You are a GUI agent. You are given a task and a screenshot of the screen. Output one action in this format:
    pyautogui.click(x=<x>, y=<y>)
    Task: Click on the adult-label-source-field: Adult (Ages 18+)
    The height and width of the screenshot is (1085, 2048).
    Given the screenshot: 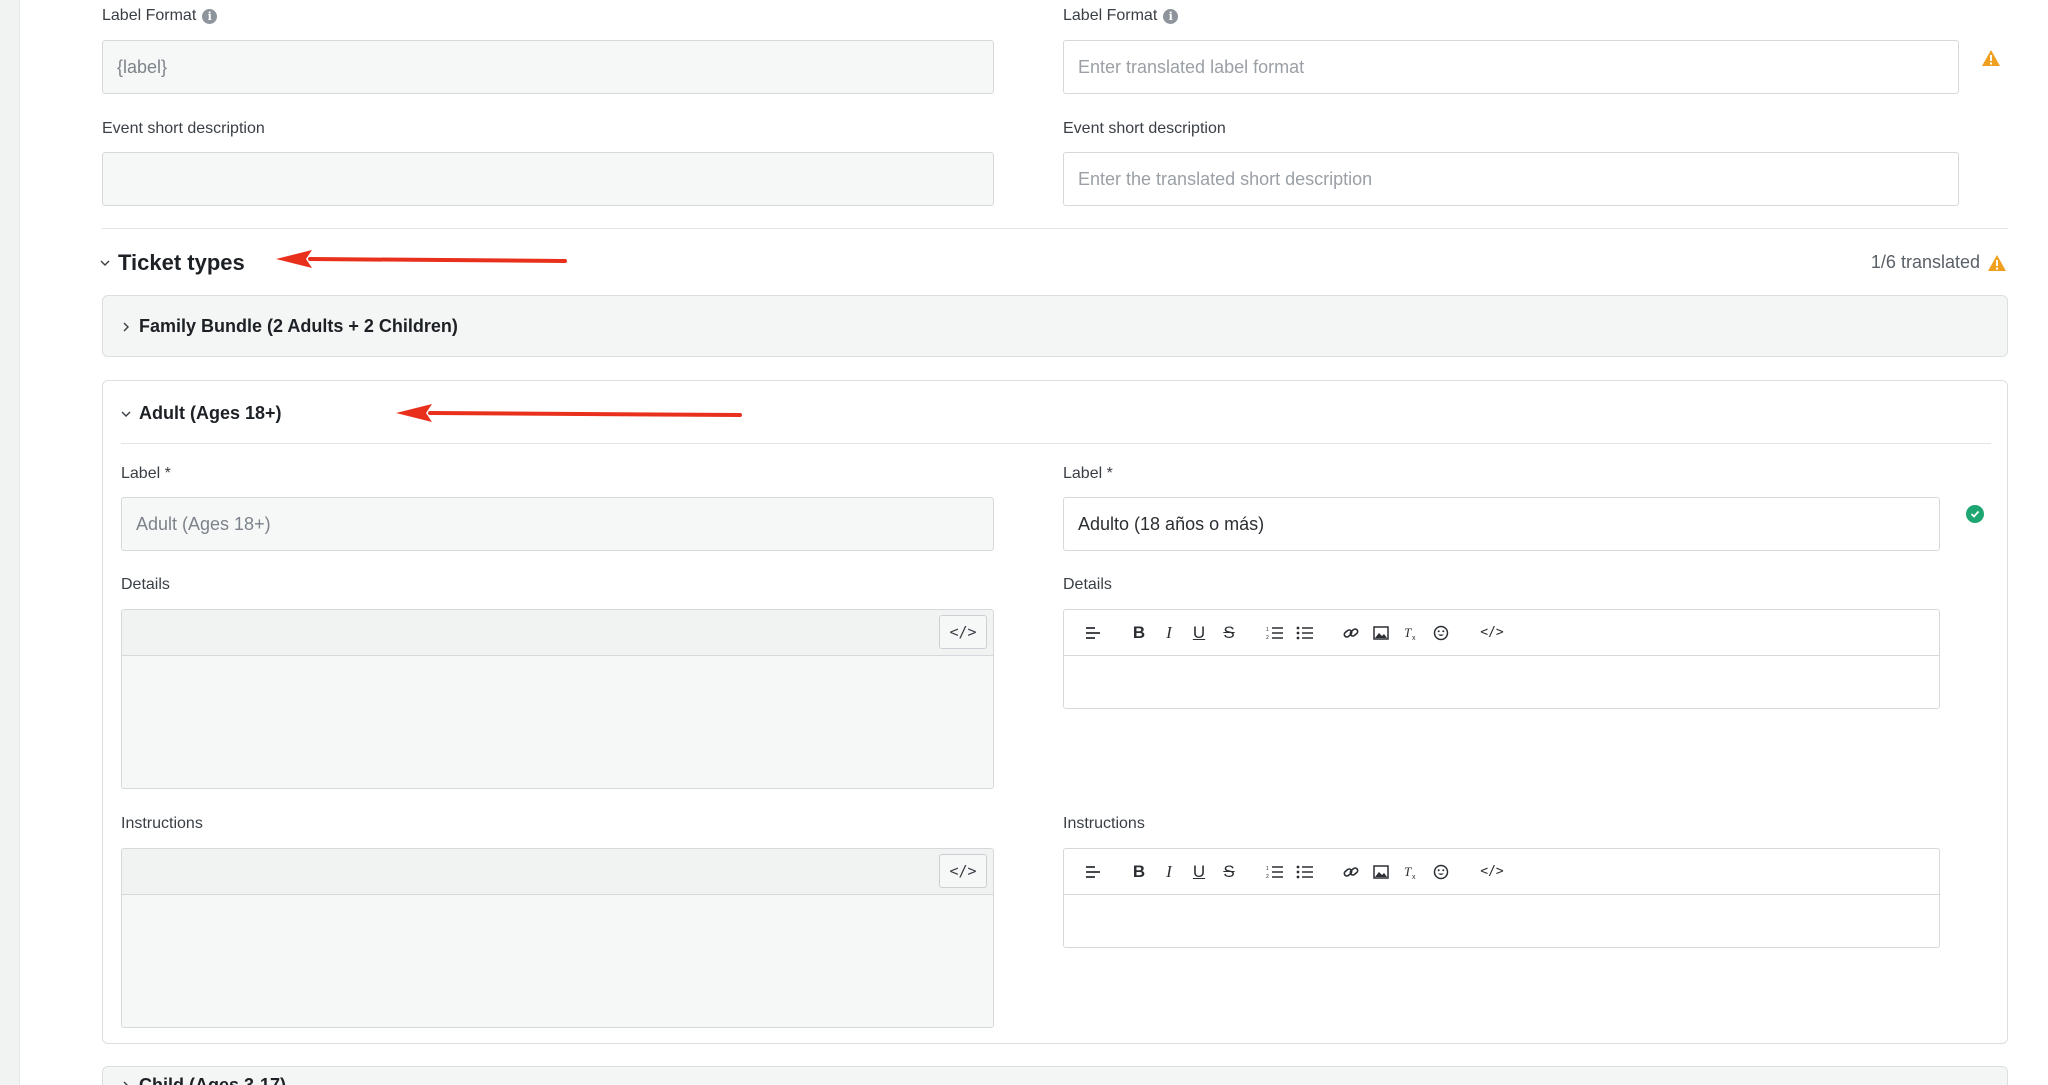 What is the action you would take?
    pyautogui.click(x=557, y=524)
    